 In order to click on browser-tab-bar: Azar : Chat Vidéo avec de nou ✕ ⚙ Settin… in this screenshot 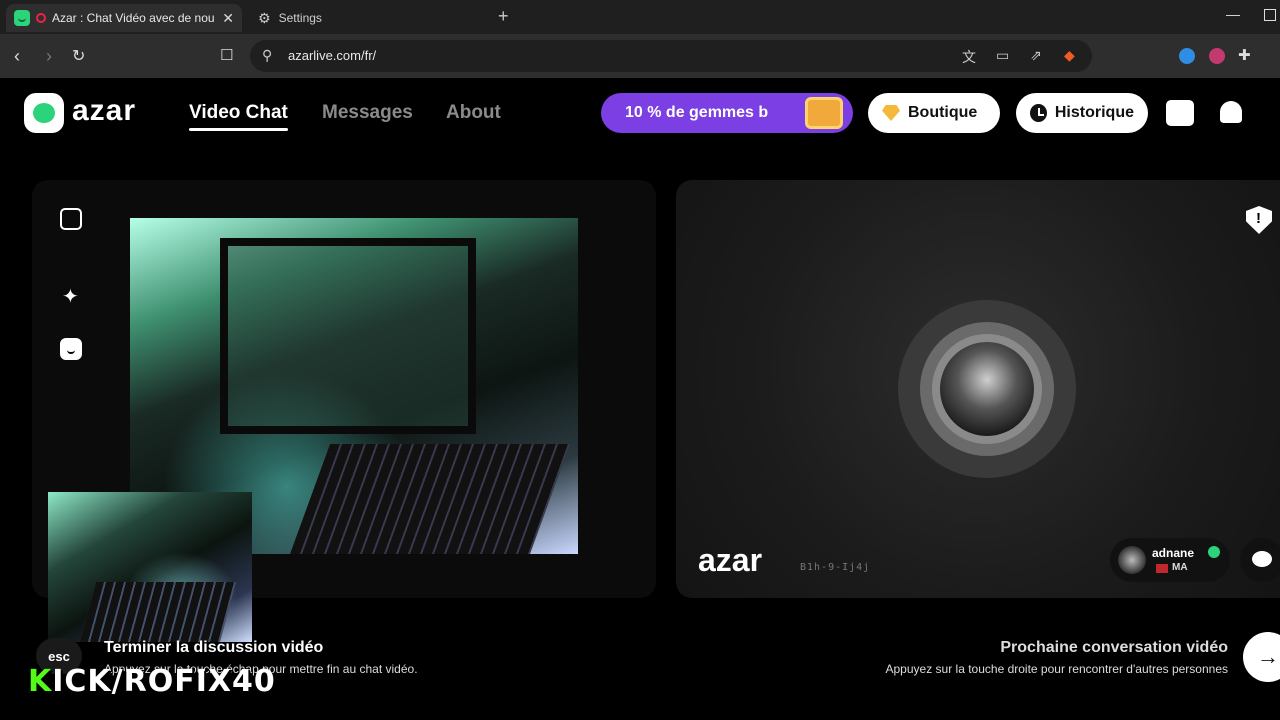, I will do `click(640, 17)`.